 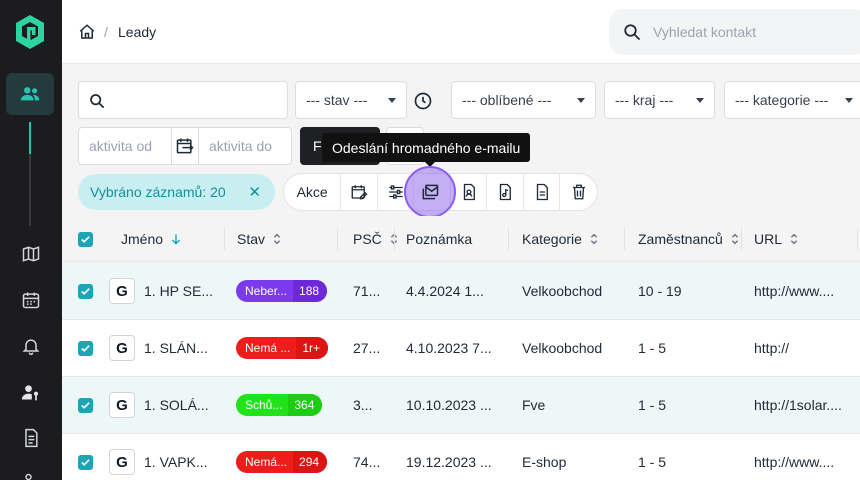 I want to click on column-label: Poznámka, so click(x=439, y=239).